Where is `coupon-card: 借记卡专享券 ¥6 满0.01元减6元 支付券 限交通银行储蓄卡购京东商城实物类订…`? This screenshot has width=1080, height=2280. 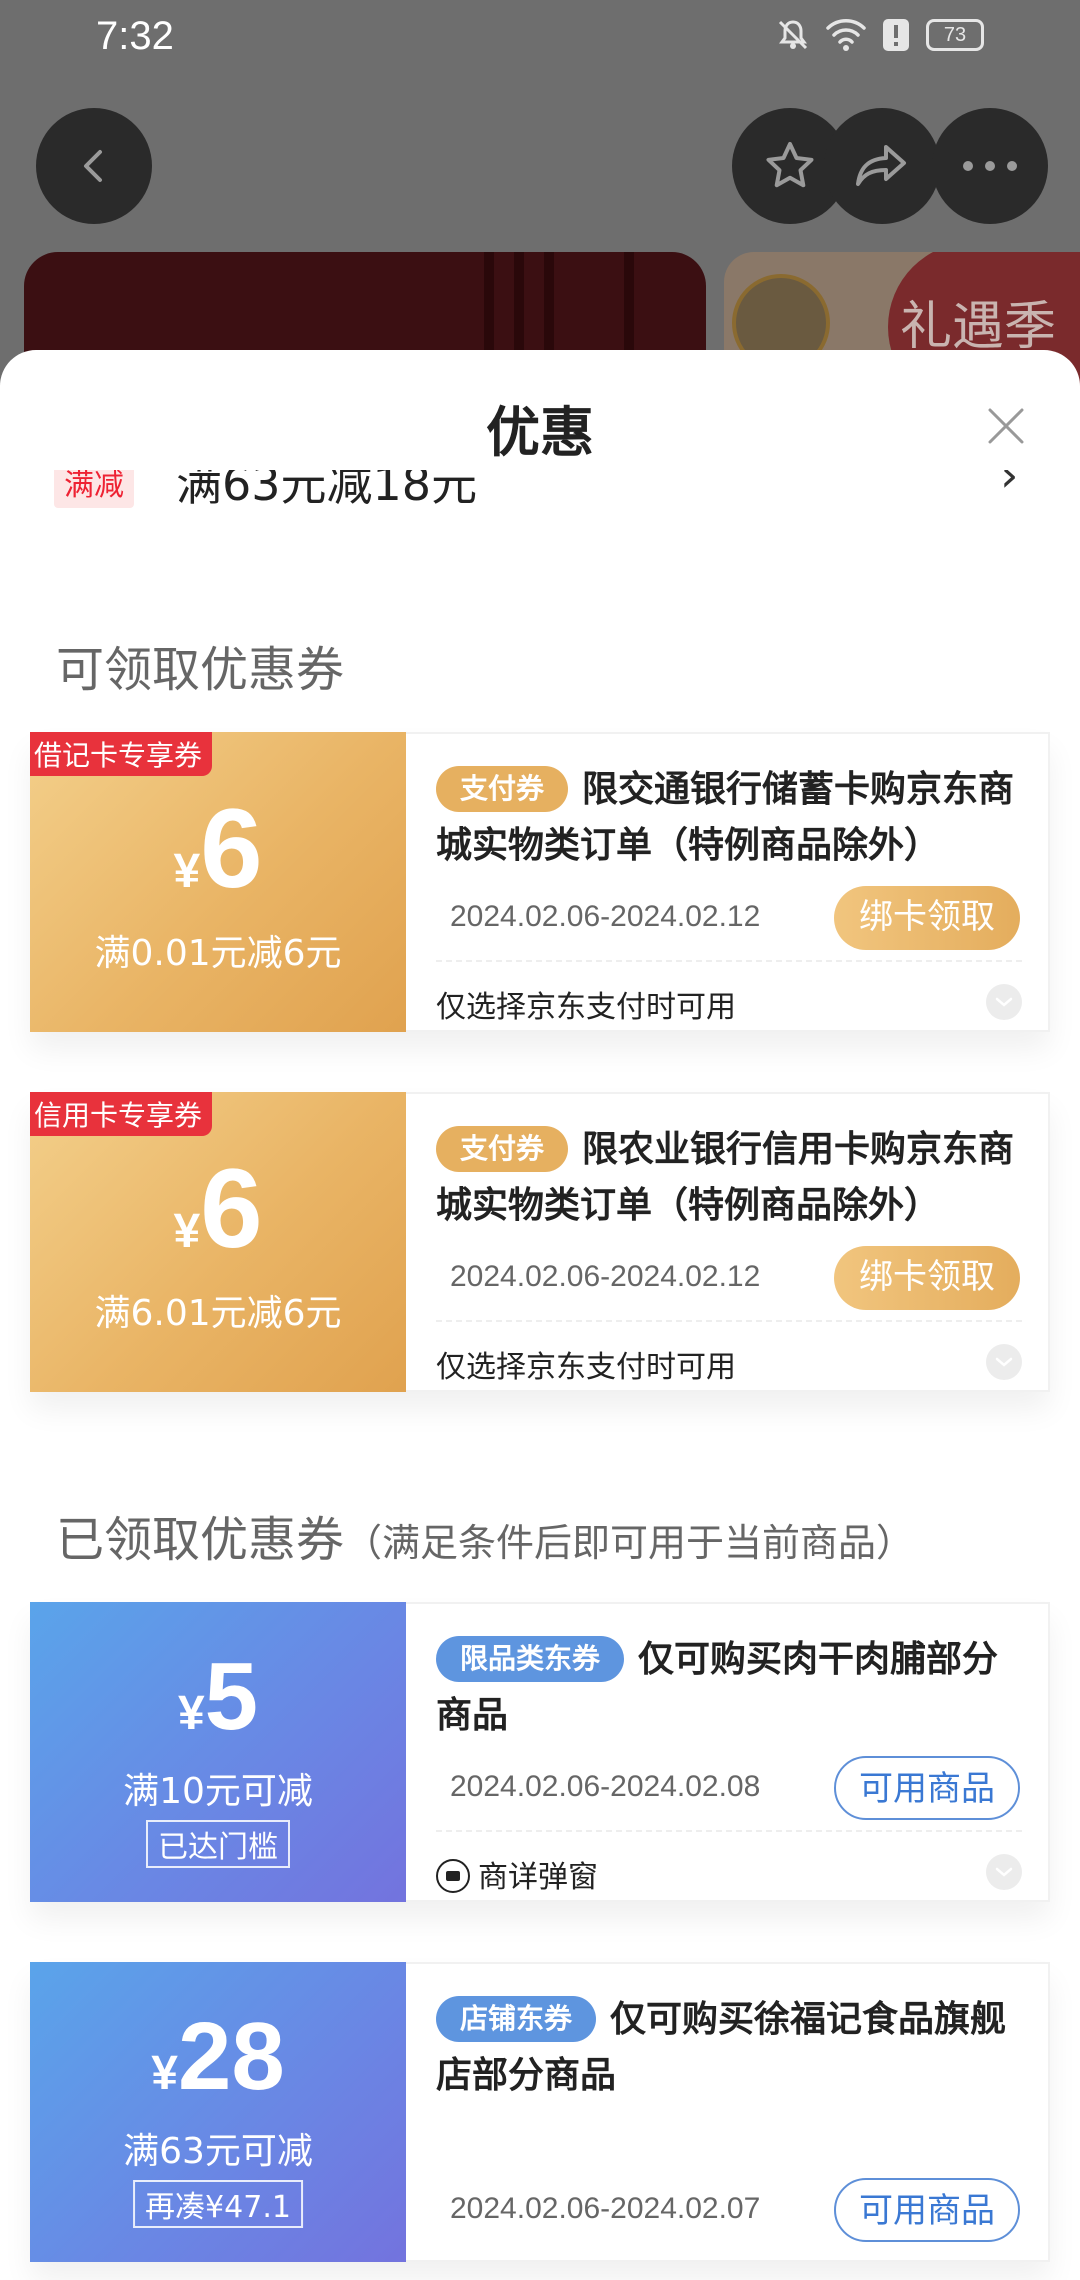 coupon-card: 借记卡专享券 ¥6 满0.01元减6元 支付券 限交通银行储蓄卡购京东商城实物类订… is located at coordinates (540, 882).